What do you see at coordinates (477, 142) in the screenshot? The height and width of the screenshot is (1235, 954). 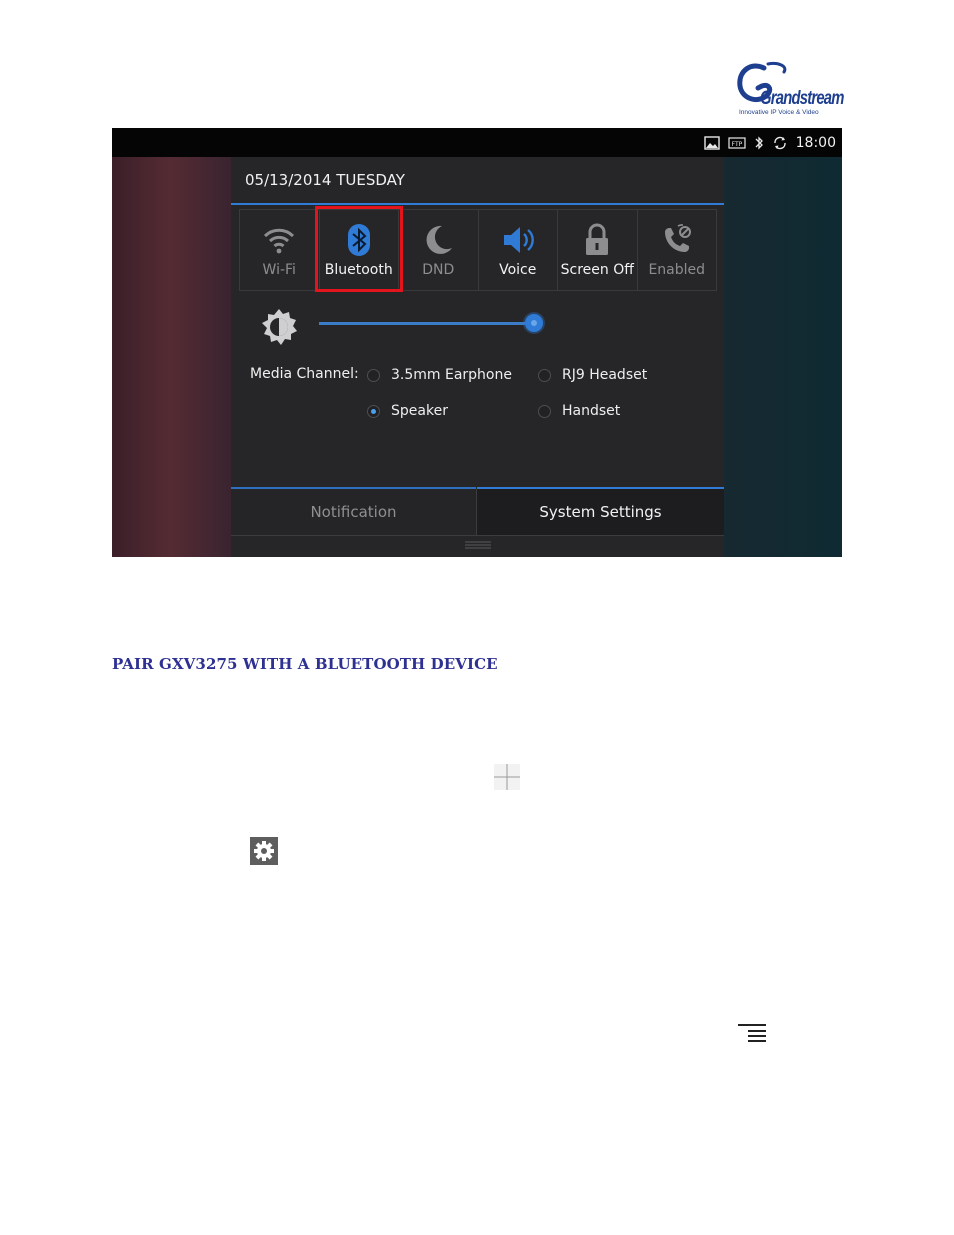 I see `status-bar: FTP 18:00` at bounding box center [477, 142].